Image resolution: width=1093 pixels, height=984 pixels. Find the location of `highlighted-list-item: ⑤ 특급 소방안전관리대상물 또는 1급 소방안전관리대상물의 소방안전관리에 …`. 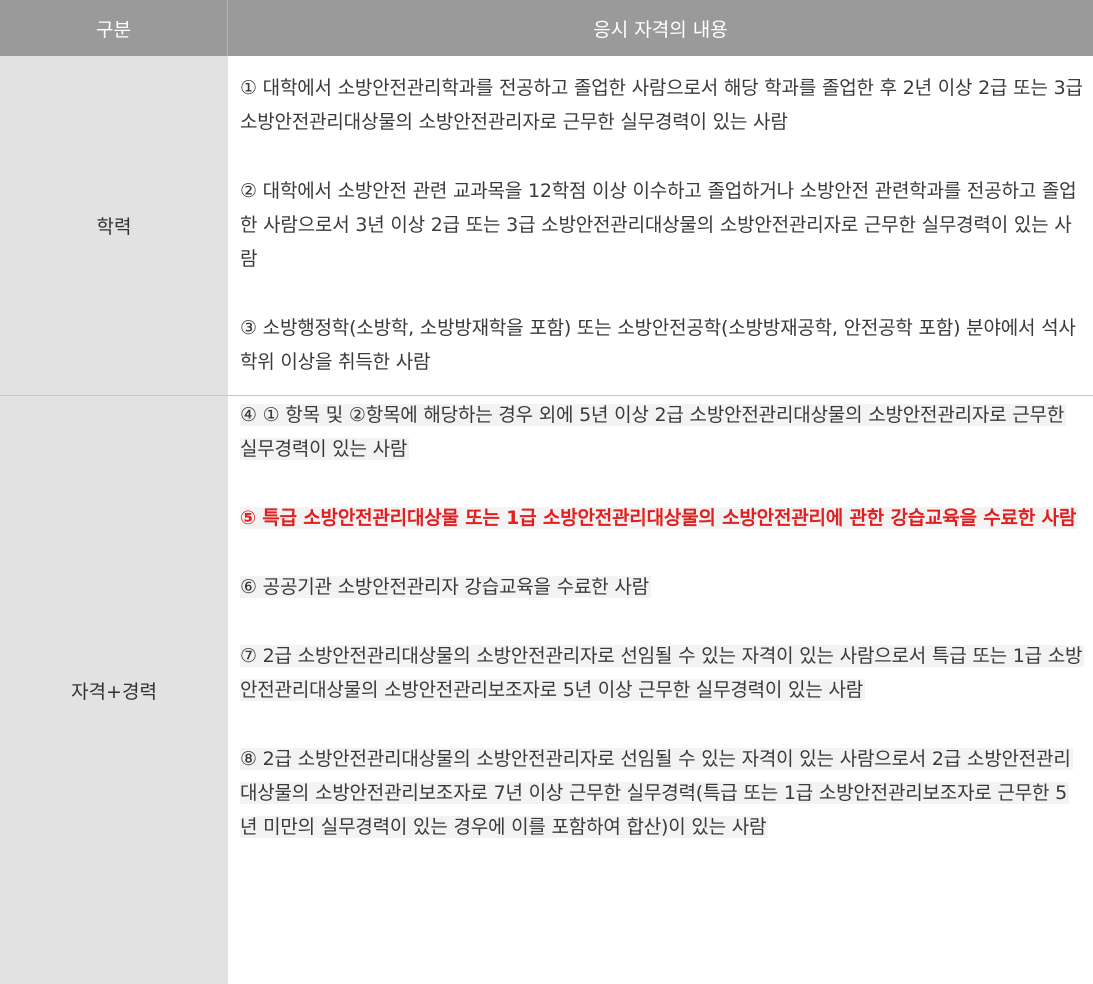

highlighted-list-item: ⑤ 특급 소방안전관리대상물 또는 1급 소방안전관리대상물의 소방안전관리에 … is located at coordinates (659, 518).